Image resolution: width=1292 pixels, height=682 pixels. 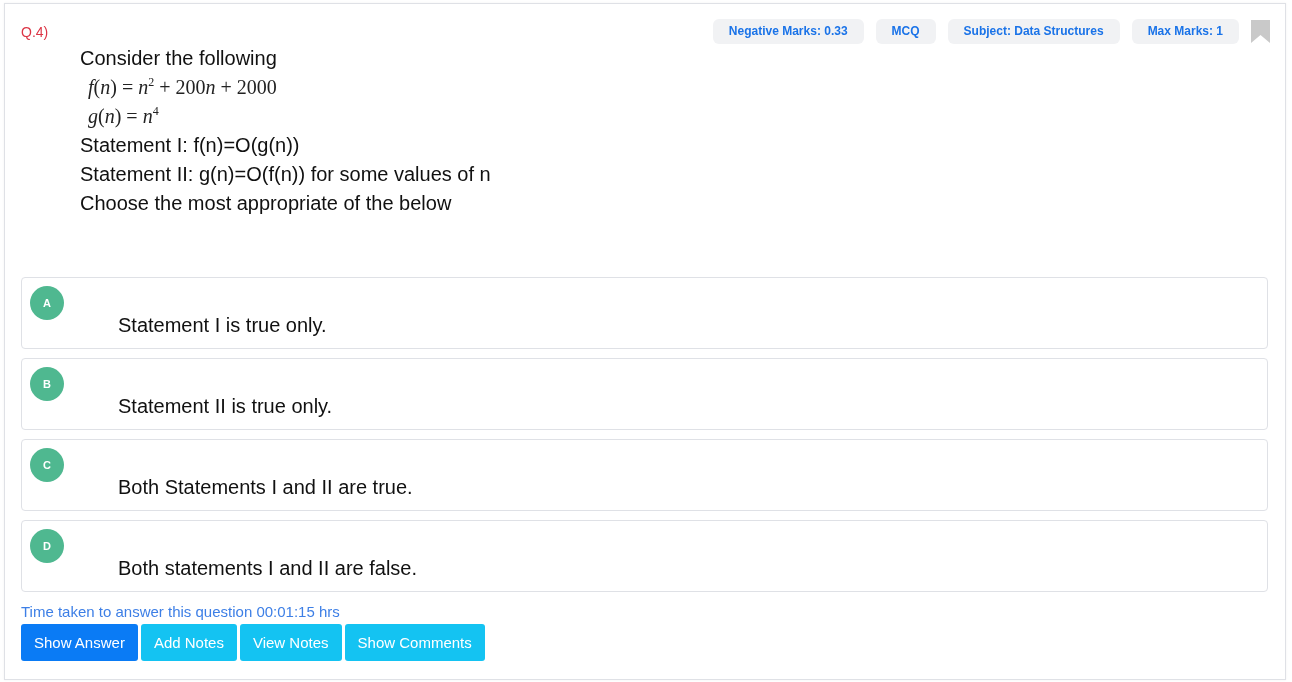 I want to click on question-text: Consider the following, so click(x=179, y=58).